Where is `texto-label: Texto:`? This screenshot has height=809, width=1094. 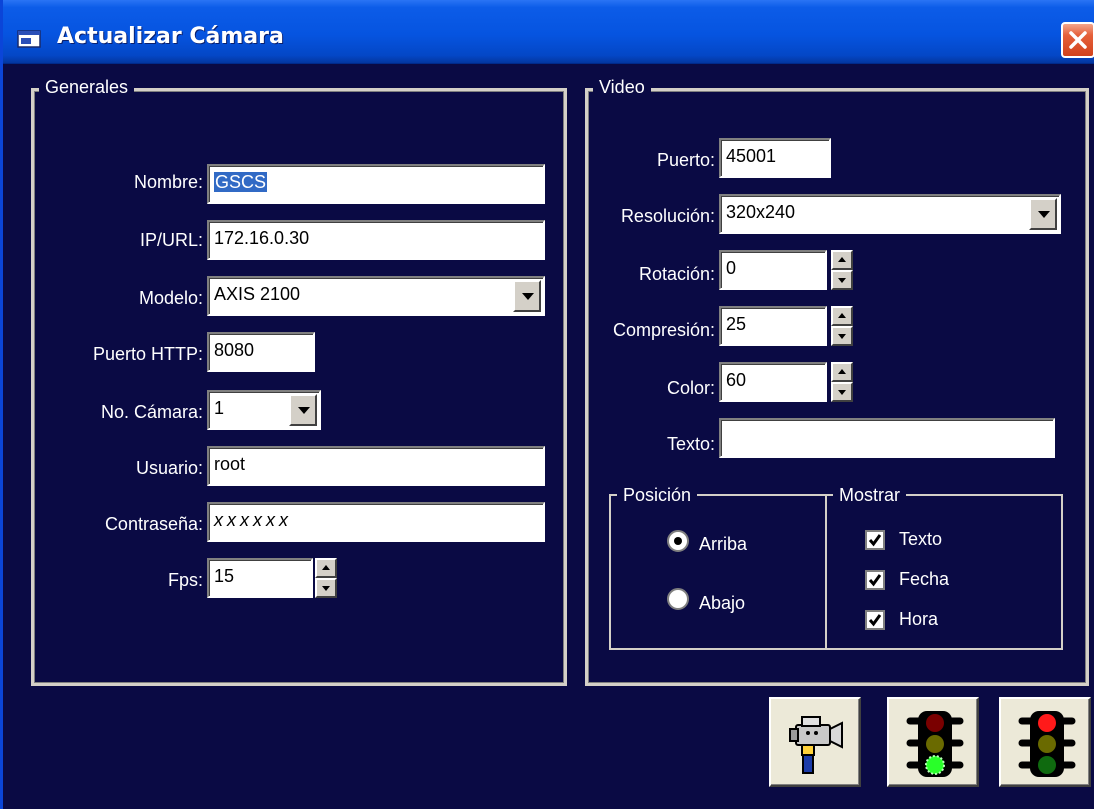
texto-label: Texto: is located at coordinates (690, 444).